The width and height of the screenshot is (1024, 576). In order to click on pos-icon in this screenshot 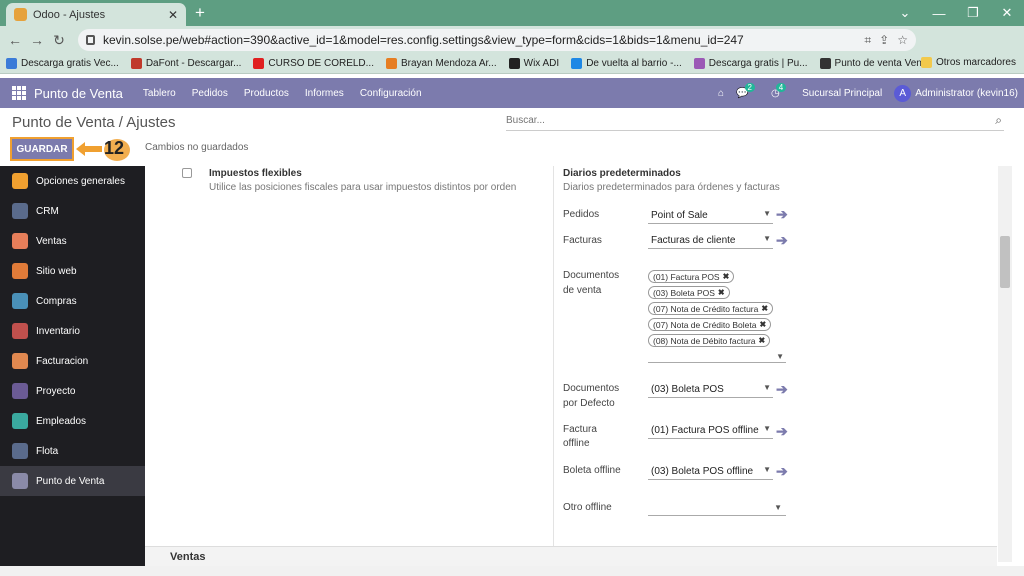, I will do `click(20, 481)`.